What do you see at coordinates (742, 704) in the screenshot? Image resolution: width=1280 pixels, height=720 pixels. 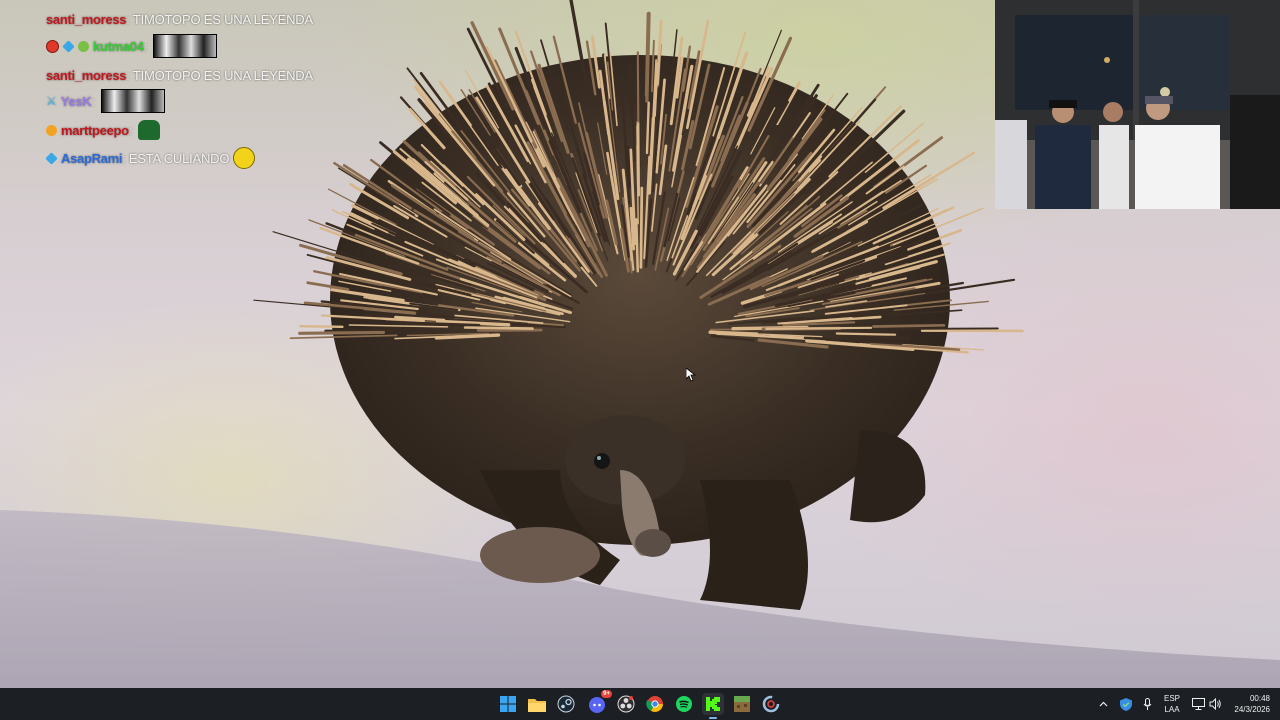 I see `minecraft-icon` at bounding box center [742, 704].